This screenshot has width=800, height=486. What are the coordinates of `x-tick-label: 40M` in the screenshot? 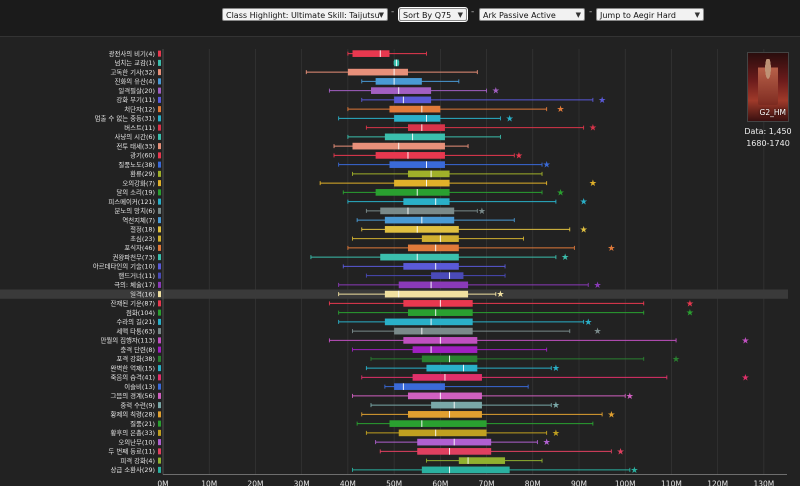 It's located at (348, 483).